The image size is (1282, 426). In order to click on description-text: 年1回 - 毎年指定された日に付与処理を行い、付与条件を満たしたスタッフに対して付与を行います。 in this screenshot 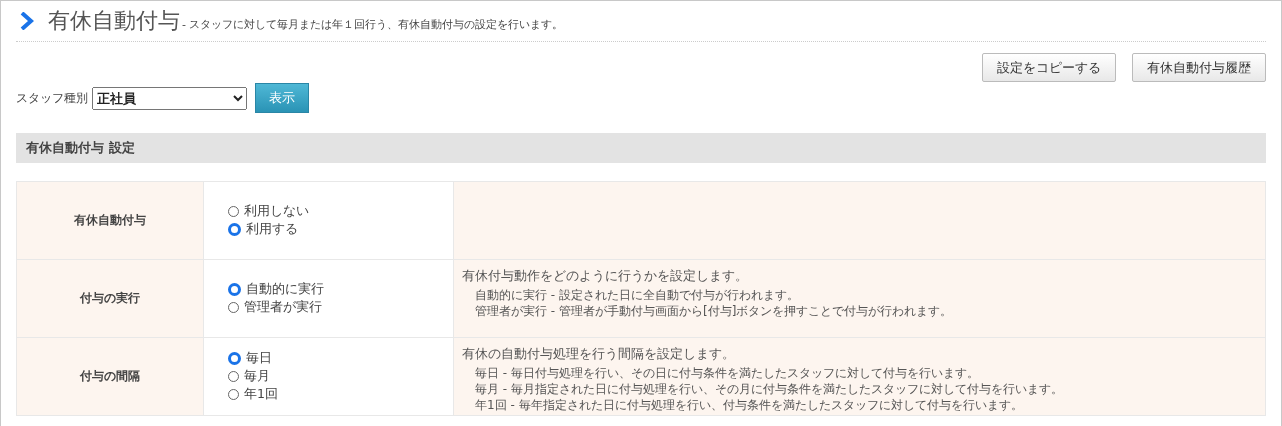, I will do `click(749, 405)`.